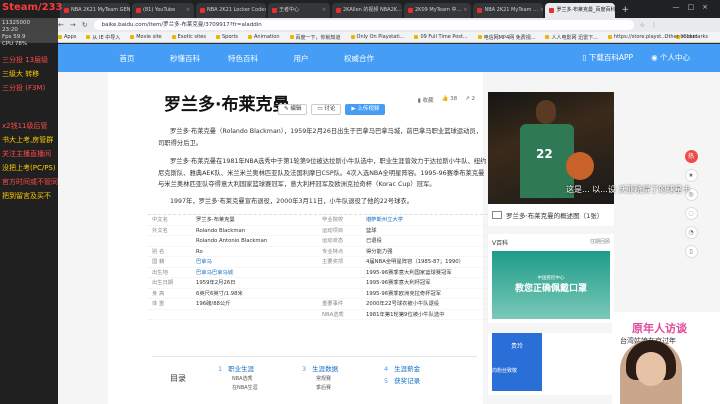  What do you see at coordinates (231, 10) in the screenshot?
I see `browser-tab: NBA 2K21 Locker Codes - NB×` at bounding box center [231, 10].